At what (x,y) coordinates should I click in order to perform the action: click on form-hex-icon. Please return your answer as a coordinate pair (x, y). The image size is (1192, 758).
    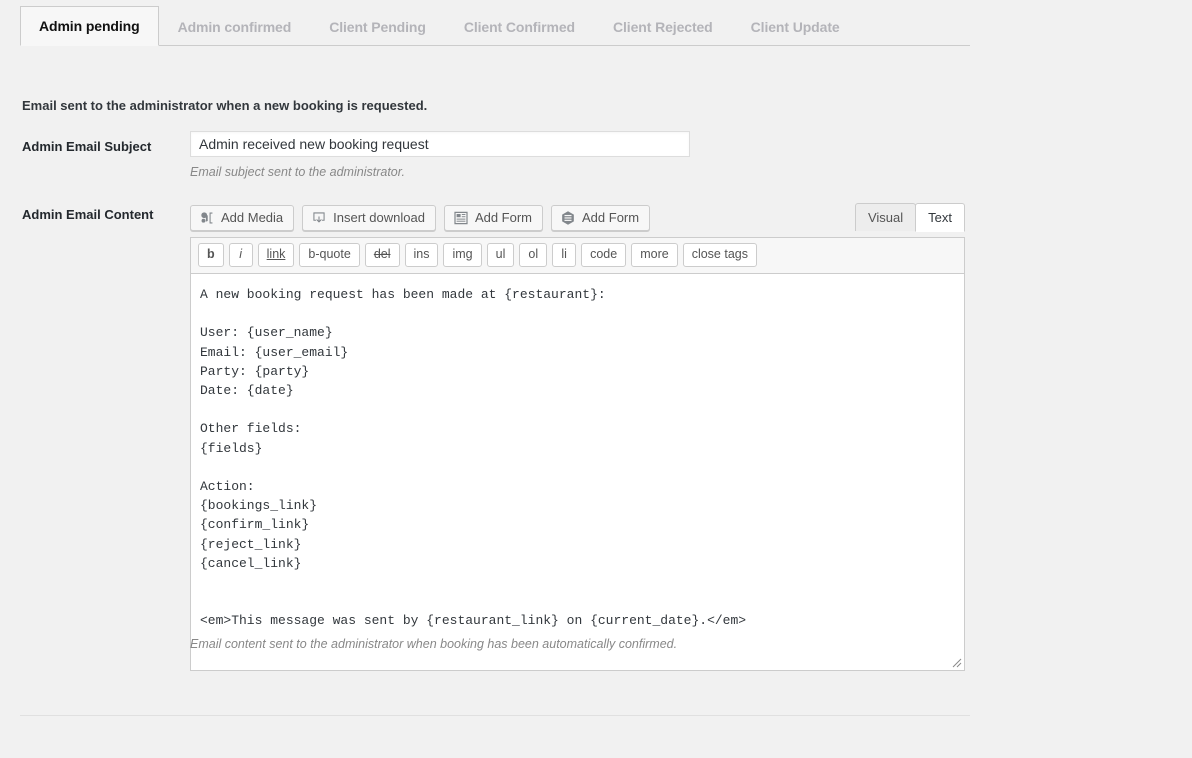
    Looking at the image, I should click on (568, 218).